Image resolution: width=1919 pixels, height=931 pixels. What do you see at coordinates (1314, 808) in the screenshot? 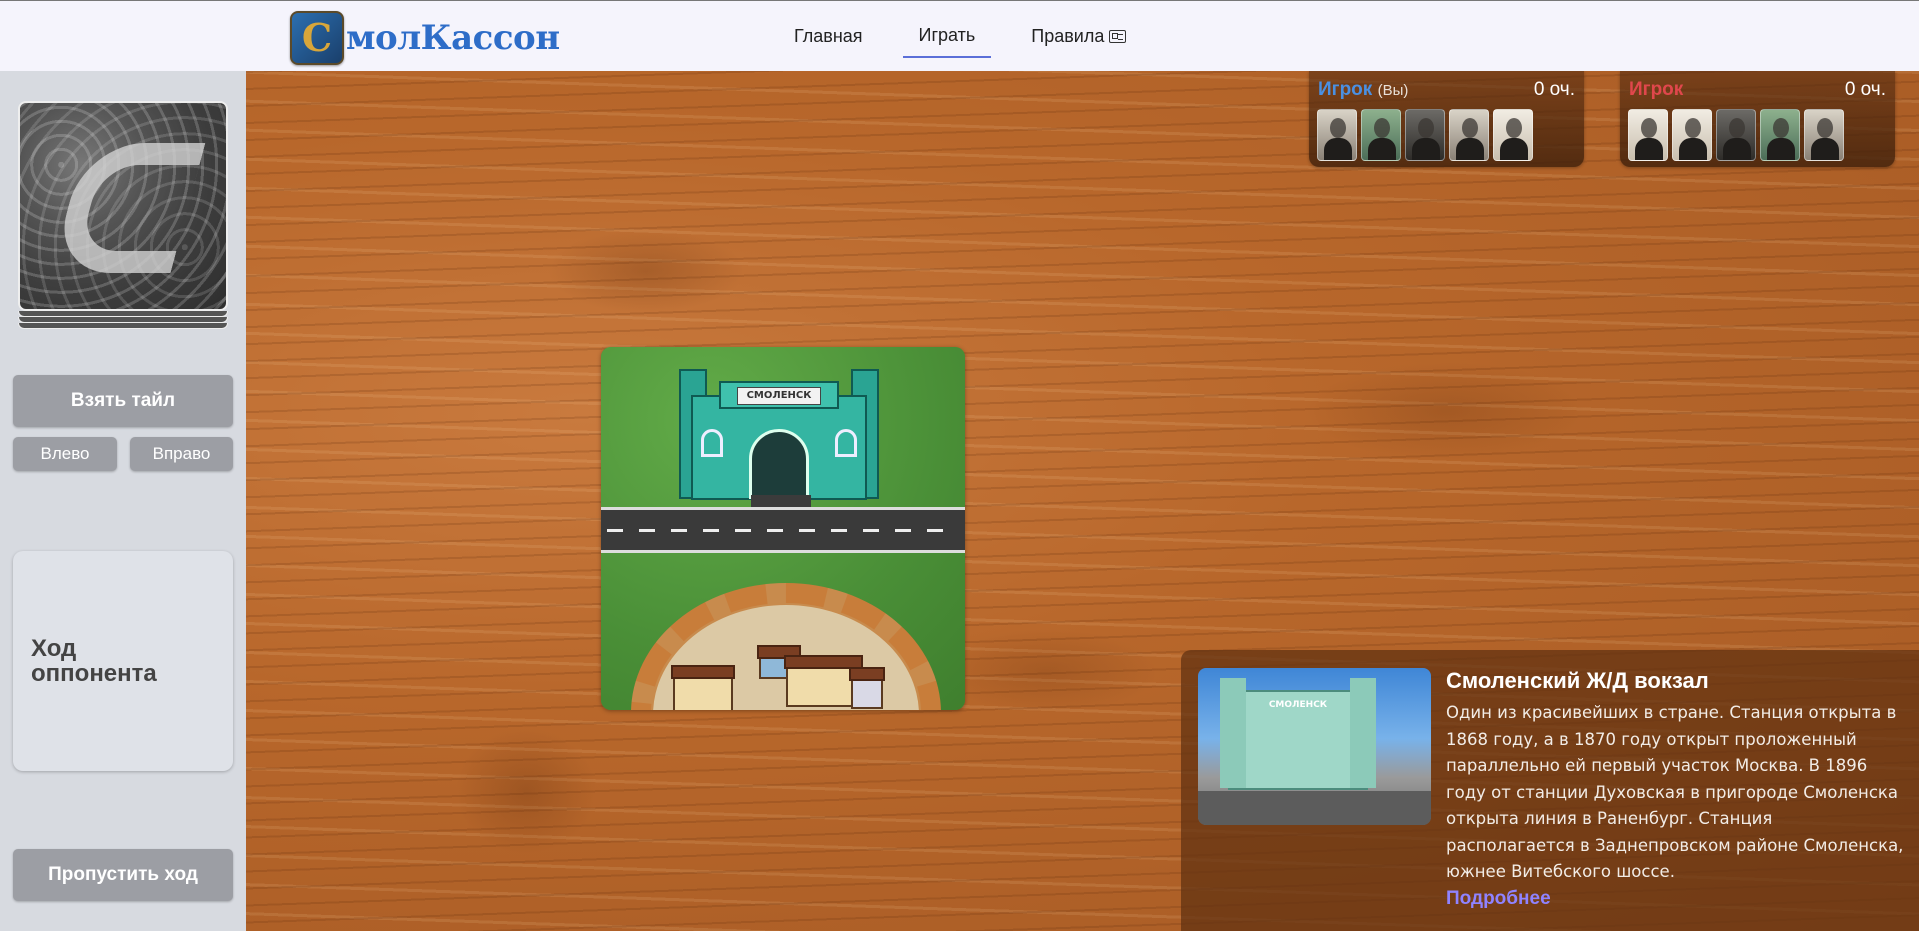
I see `photo-platform` at bounding box center [1314, 808].